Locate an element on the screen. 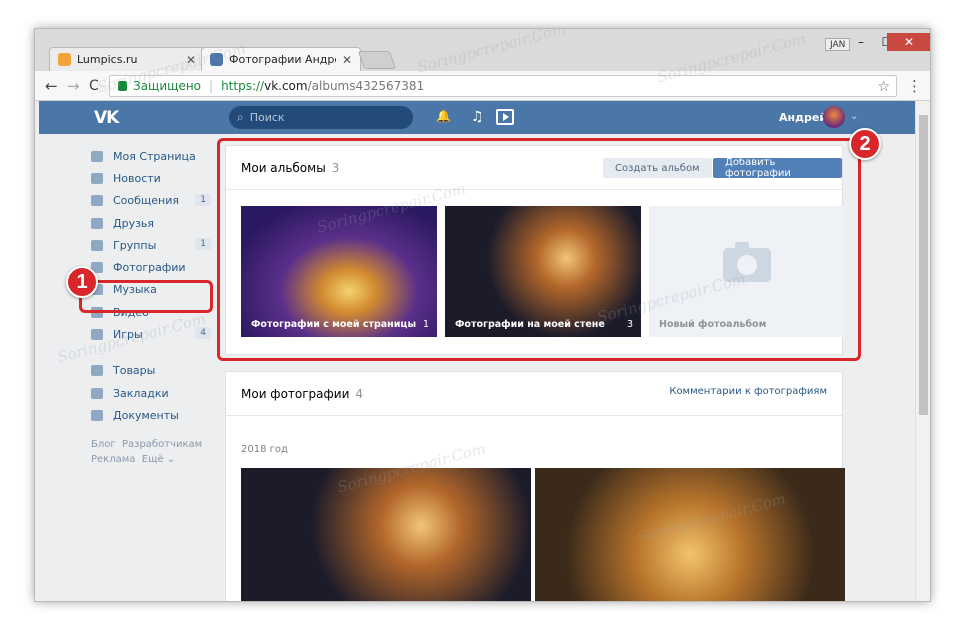  tab-title: Фотографии Андрея Пе is located at coordinates (282, 59).